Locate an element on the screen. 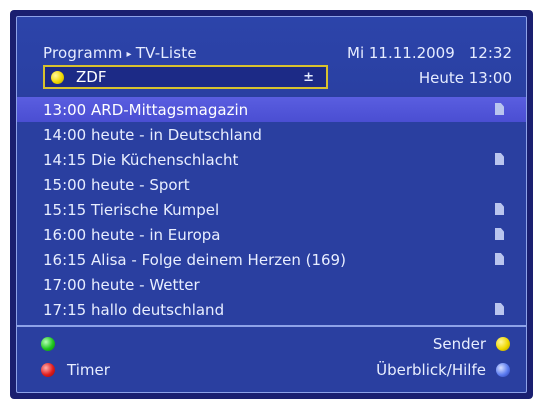 The height and width of the screenshot is (409, 545). program-title: ARD-Mittagsmagazin is located at coordinates (170, 109).